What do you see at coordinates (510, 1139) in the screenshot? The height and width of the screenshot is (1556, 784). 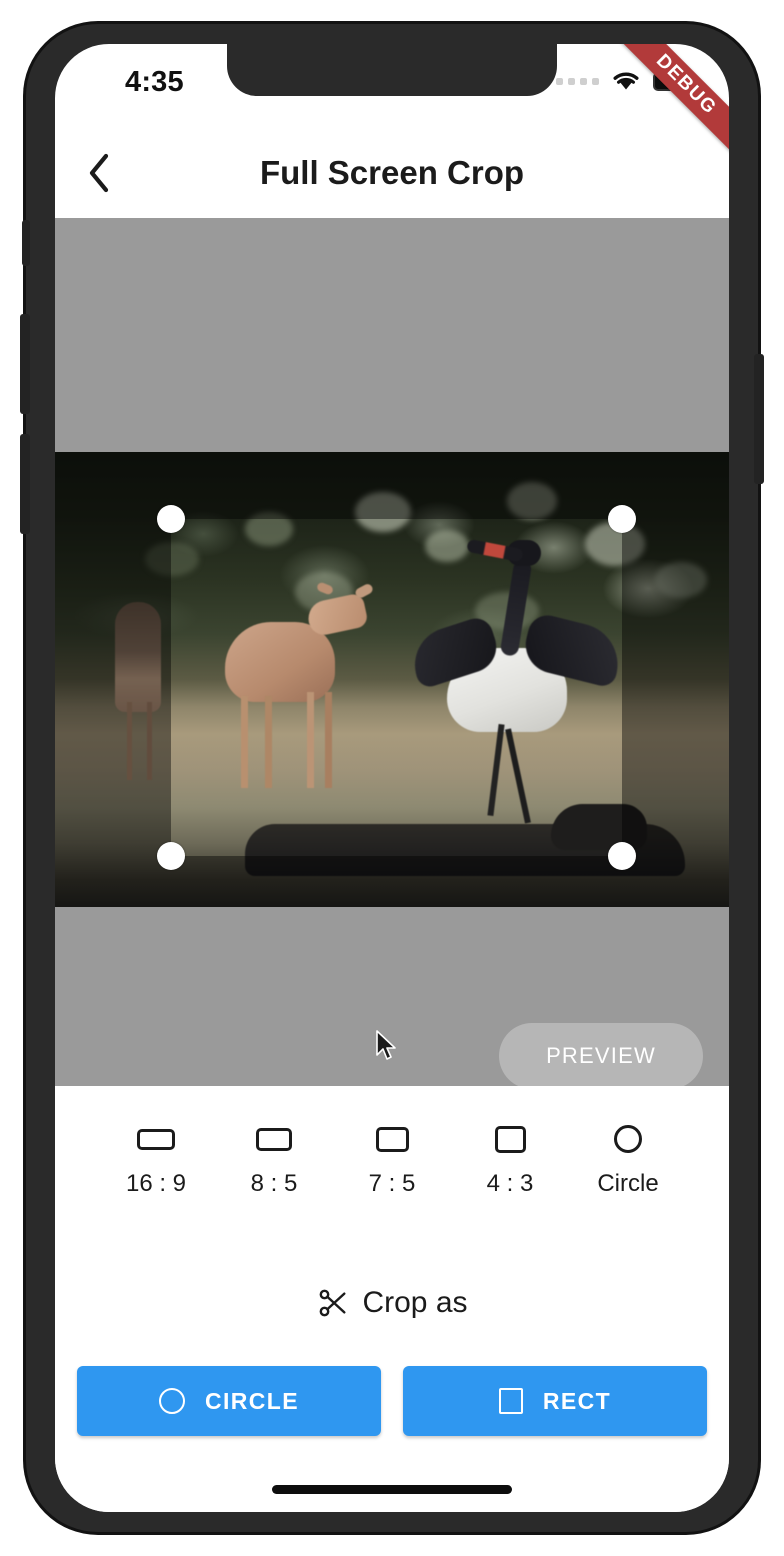 I see `rect-4-3-icon` at bounding box center [510, 1139].